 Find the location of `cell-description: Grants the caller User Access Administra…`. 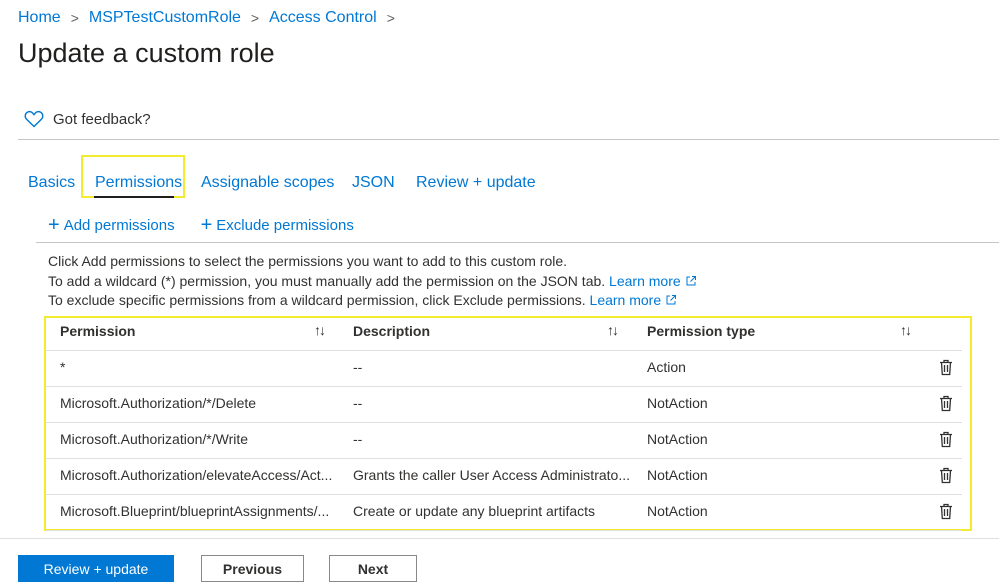

cell-description: Grants the caller User Access Administra… is located at coordinates (491, 475).